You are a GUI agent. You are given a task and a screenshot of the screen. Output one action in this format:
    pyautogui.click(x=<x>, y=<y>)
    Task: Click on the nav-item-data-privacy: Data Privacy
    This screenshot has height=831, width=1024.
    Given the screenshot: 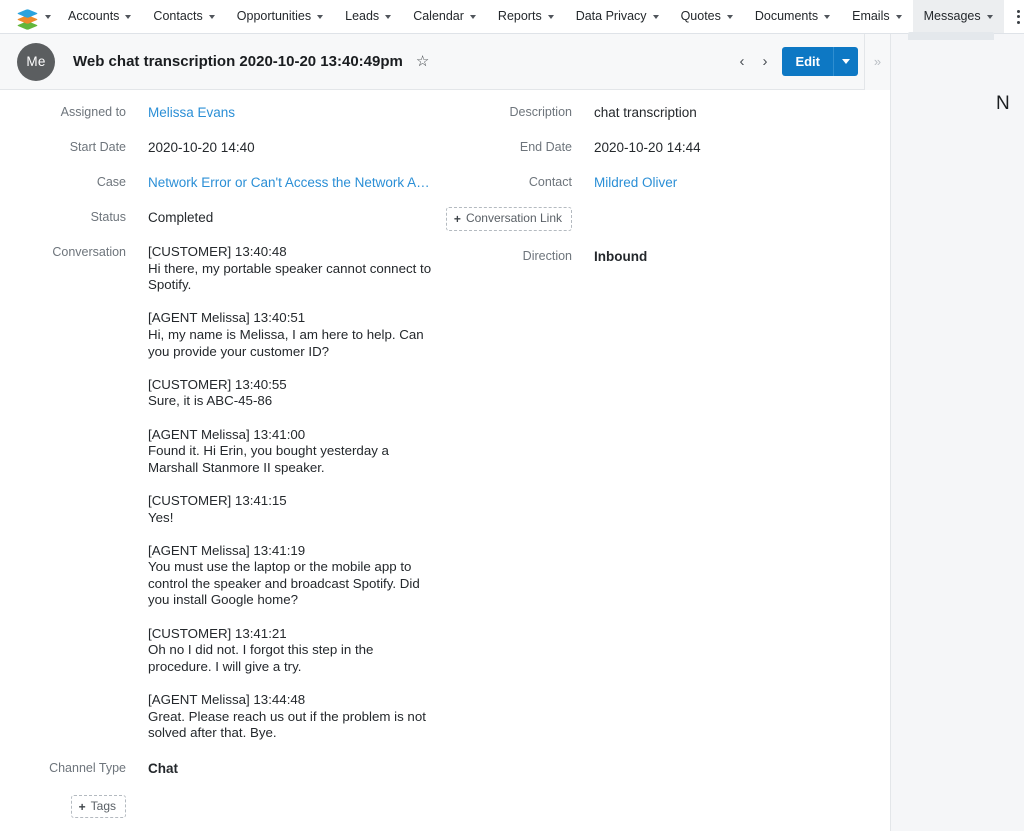 What is the action you would take?
    pyautogui.click(x=617, y=16)
    